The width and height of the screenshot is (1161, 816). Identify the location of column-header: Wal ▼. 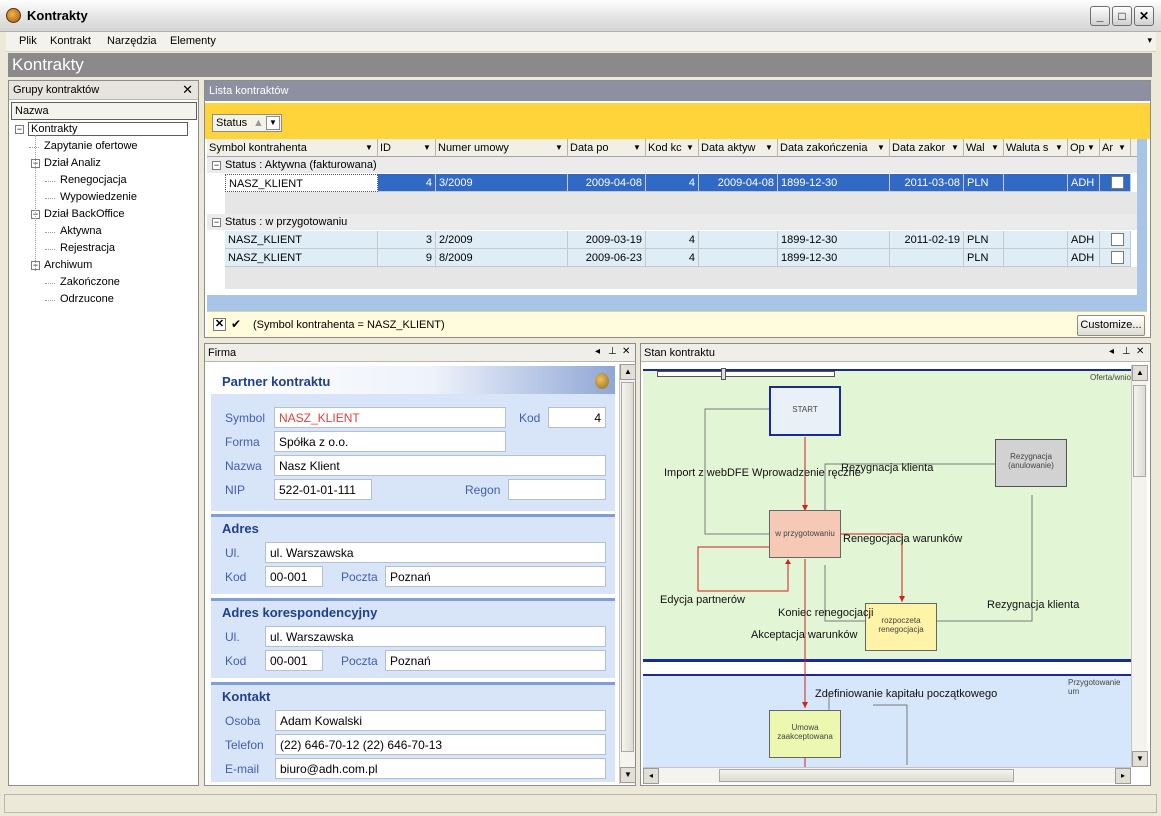
(984, 148).